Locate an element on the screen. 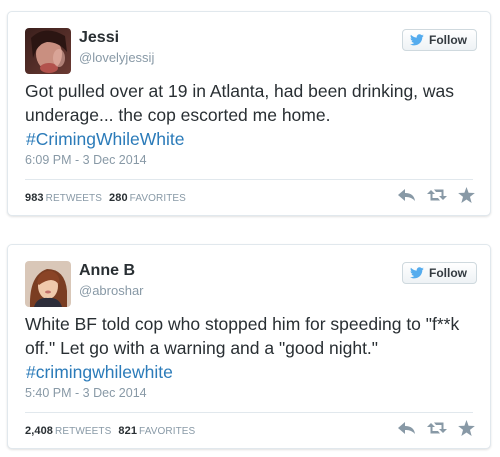 This screenshot has height=457, width=500. favorites-stat: 821 FAVORITES is located at coordinates (156, 431).